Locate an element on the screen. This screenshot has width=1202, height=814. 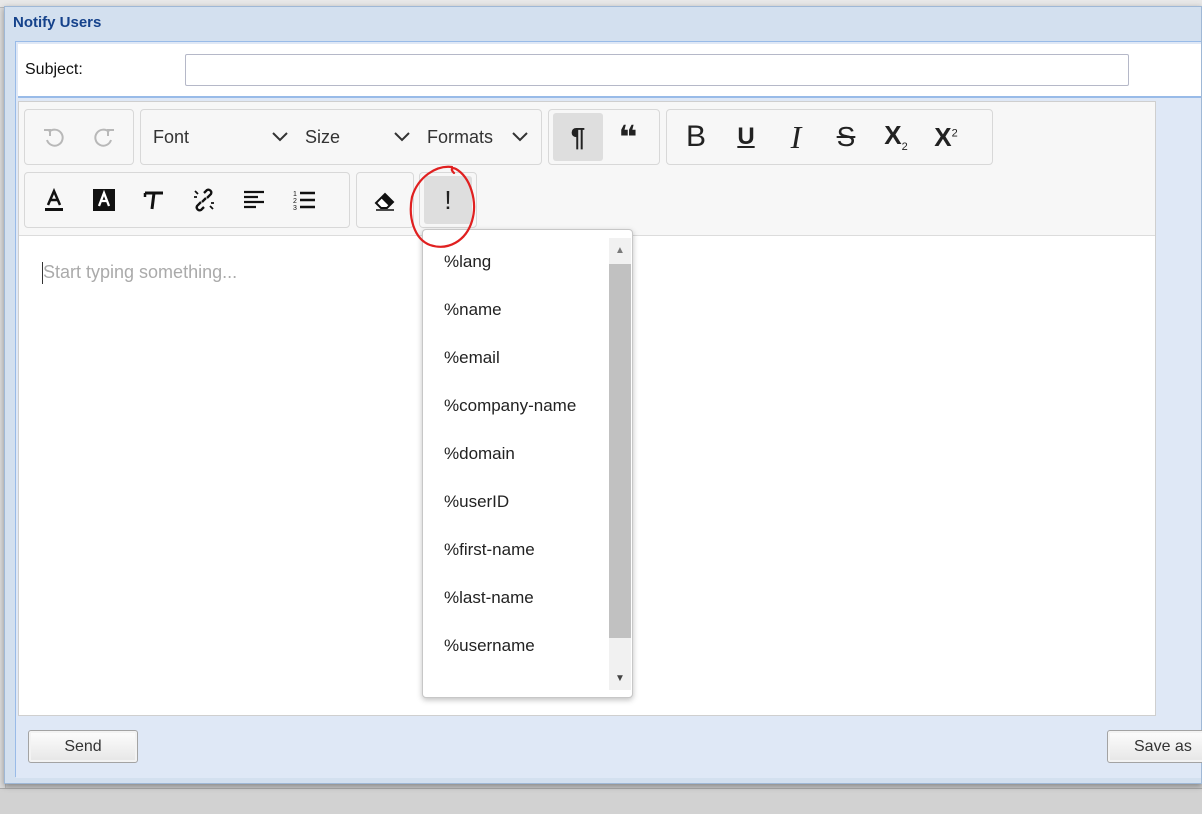
ordered-list-button: 1 2 3 is located at coordinates (304, 200).